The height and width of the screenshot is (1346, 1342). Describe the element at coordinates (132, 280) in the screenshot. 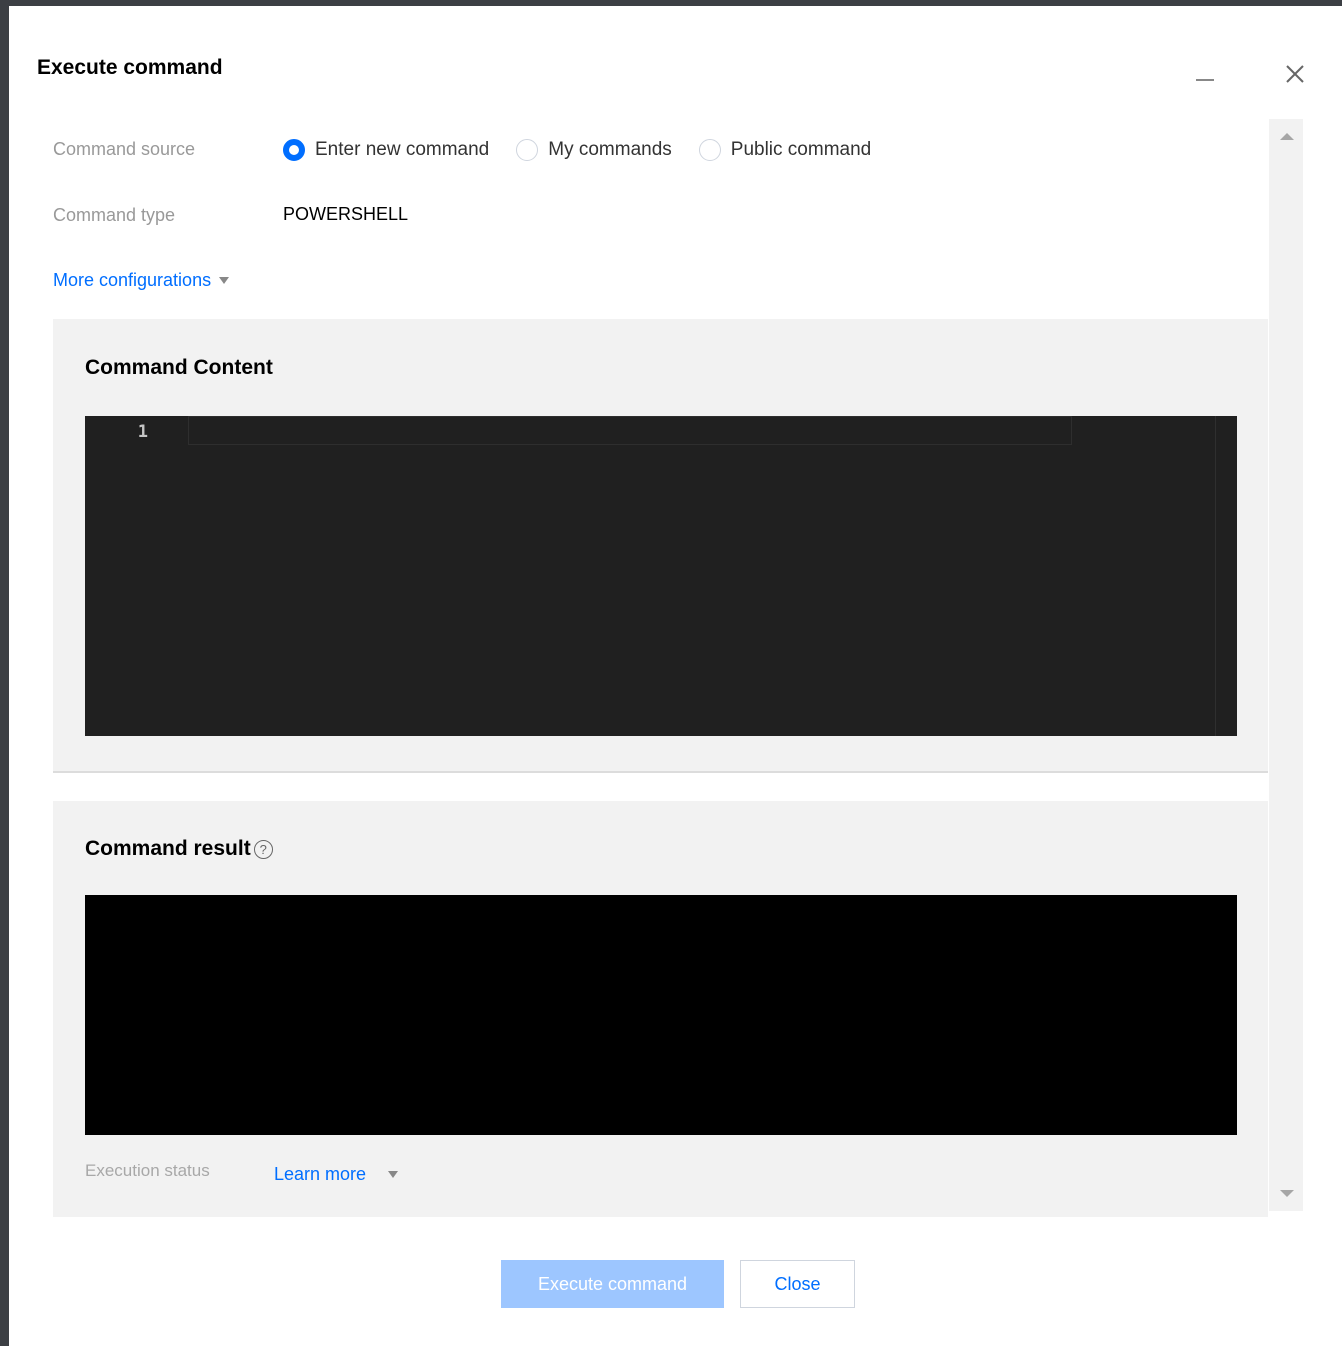

I see `more-configurations-label: More configurations` at that location.